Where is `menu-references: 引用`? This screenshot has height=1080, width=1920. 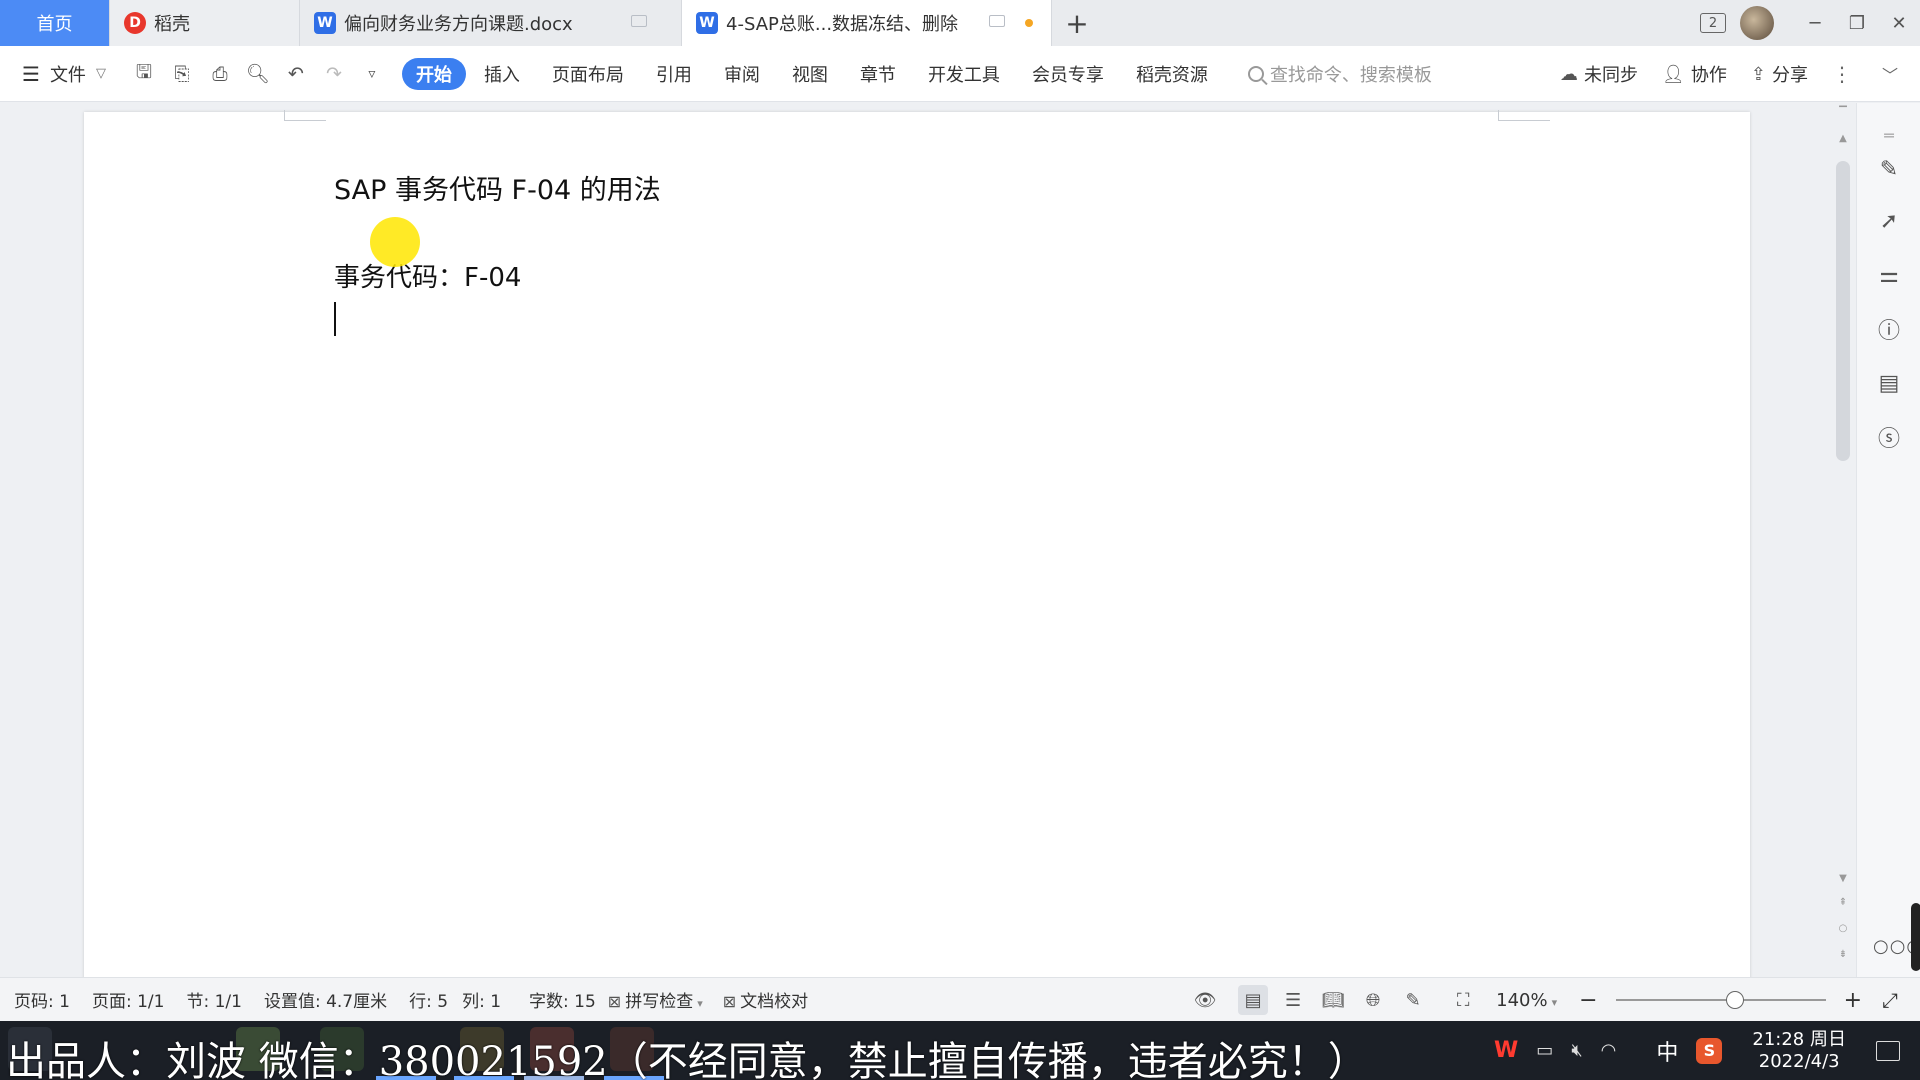 menu-references: 引用 is located at coordinates (674, 74).